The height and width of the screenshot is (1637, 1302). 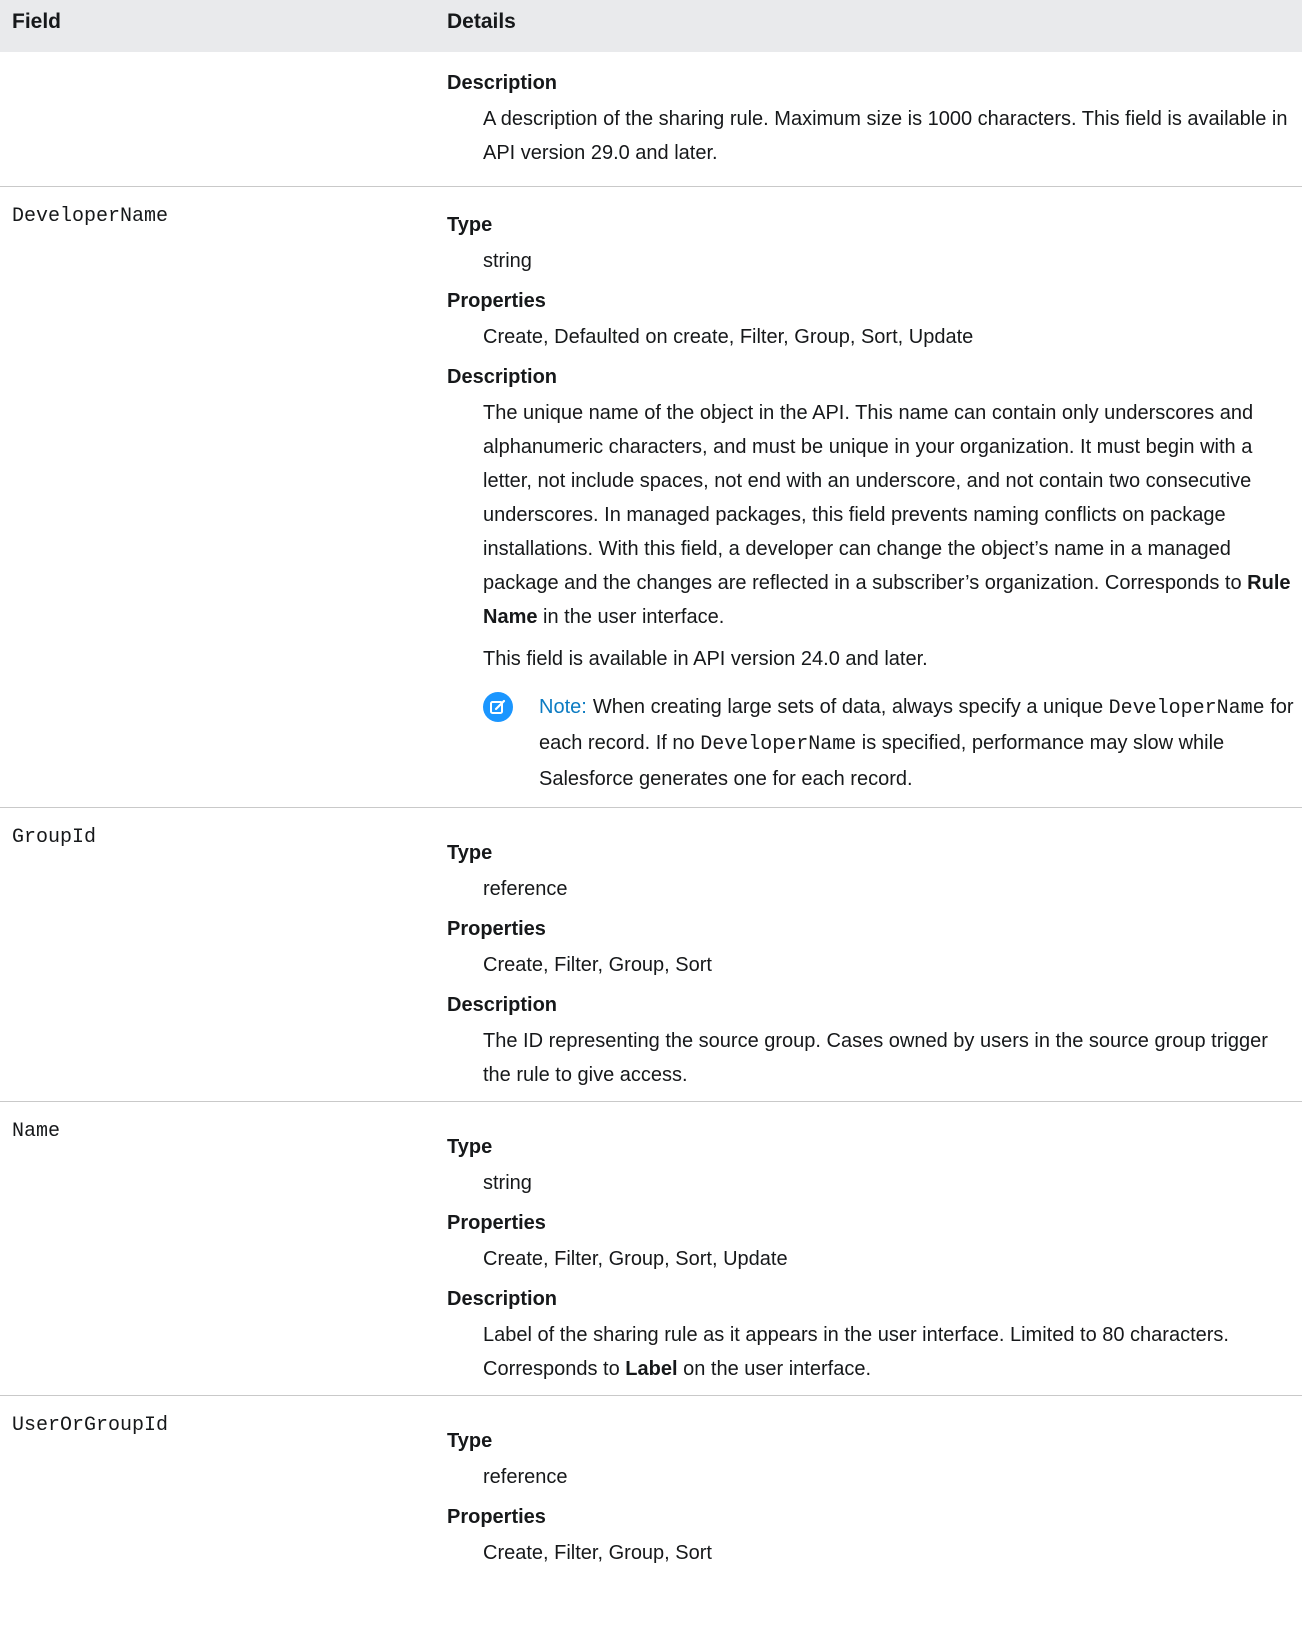 What do you see at coordinates (37, 21) in the screenshot?
I see `column-header-field: Field` at bounding box center [37, 21].